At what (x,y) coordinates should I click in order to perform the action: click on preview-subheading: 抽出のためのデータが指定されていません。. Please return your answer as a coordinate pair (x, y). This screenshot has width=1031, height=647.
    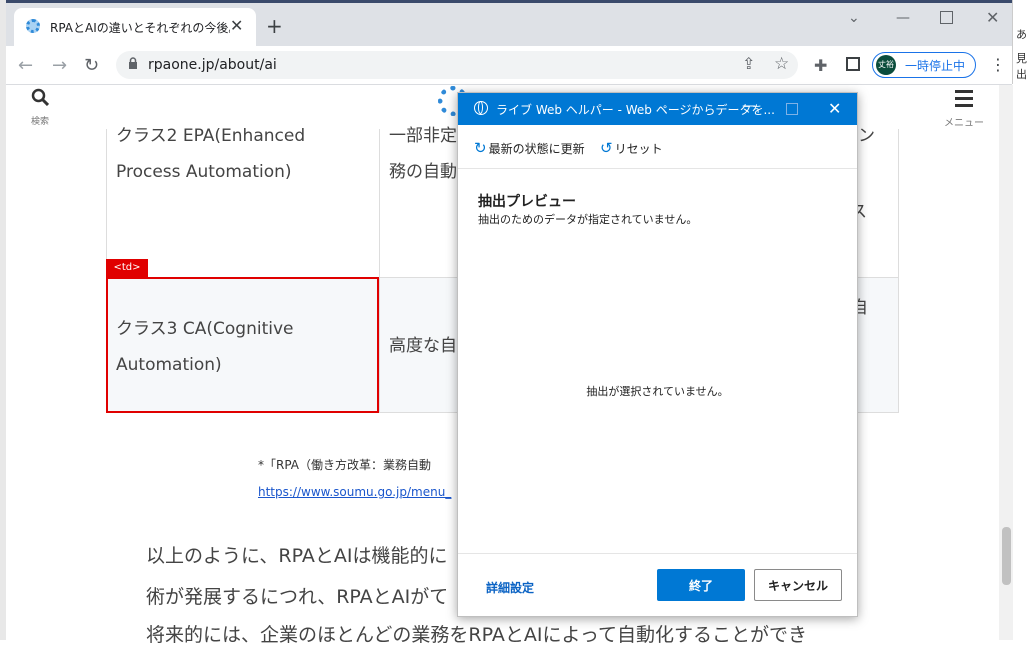
    Looking at the image, I should click on (588, 219).